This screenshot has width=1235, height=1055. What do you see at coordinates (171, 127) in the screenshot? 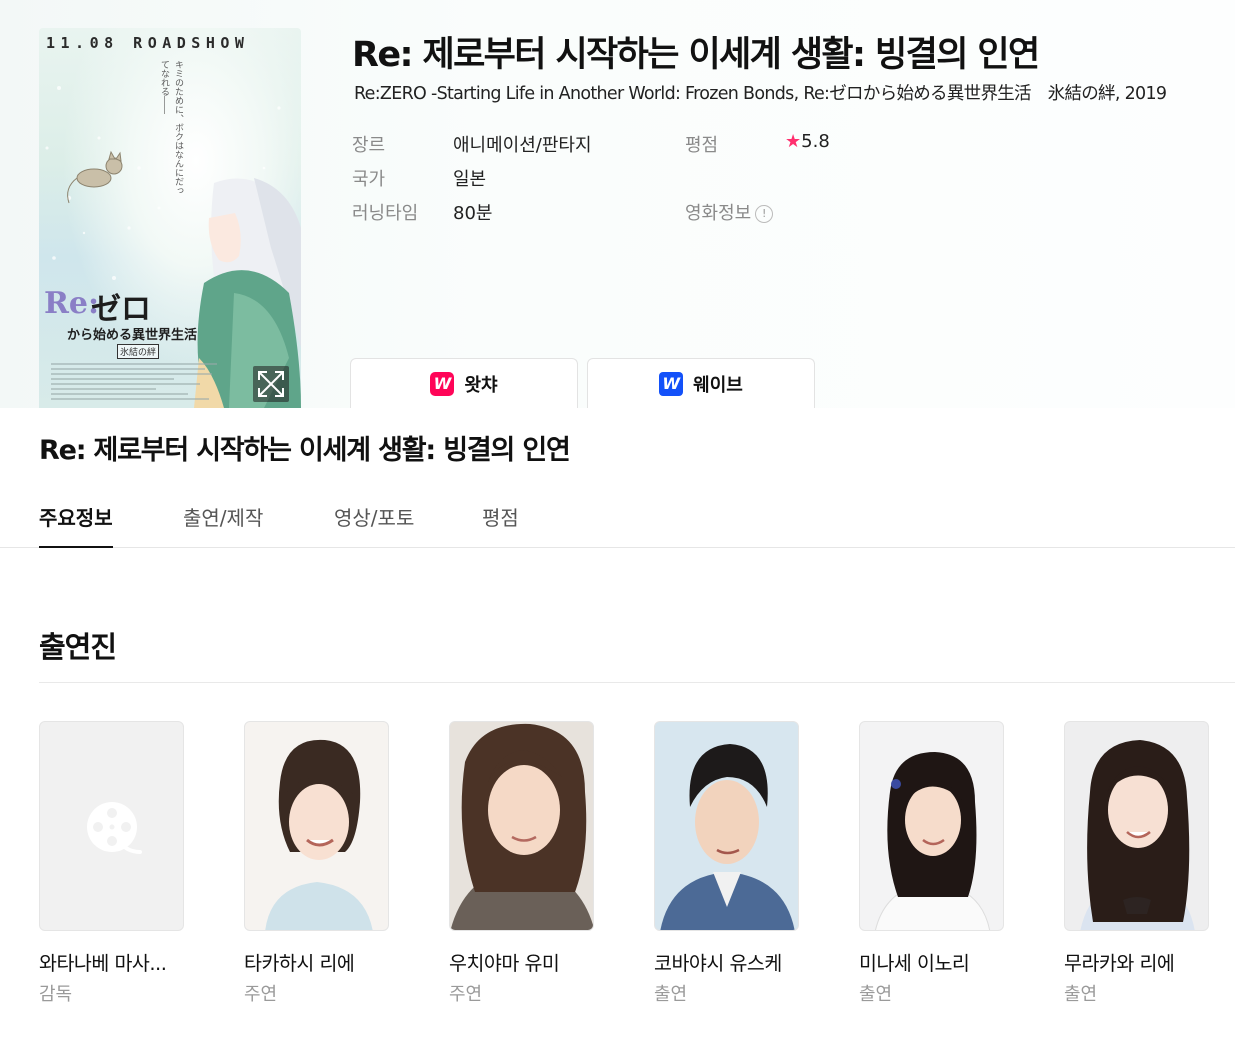
I see `poster-tagline: キミのために、ボクはなんにだってなれる――` at bounding box center [171, 127].